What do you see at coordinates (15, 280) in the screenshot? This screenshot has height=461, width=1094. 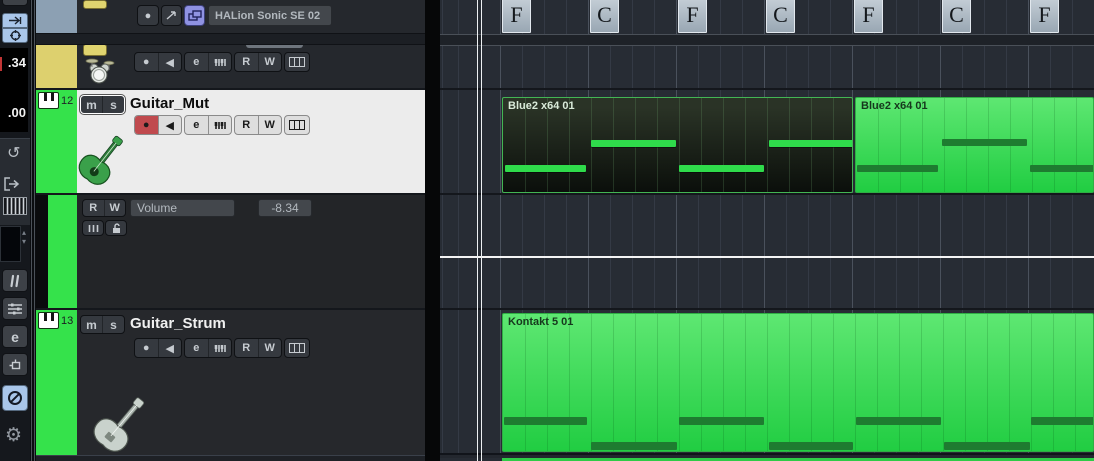 I see `warp-tool-button` at bounding box center [15, 280].